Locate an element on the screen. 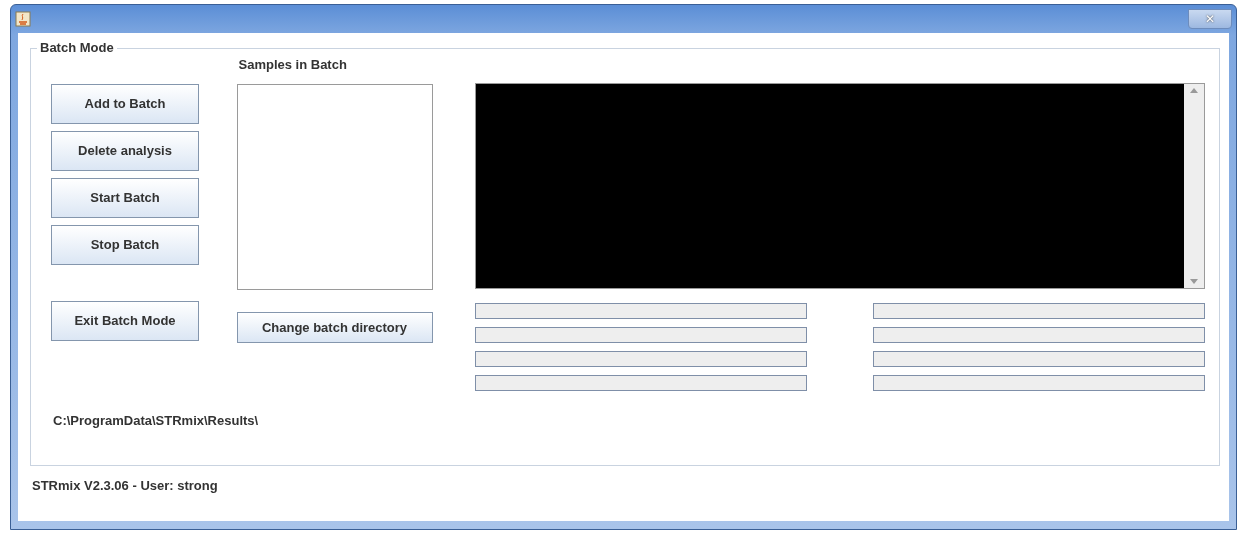 This screenshot has height=533, width=1245. scroll-down-icon is located at coordinates (1194, 281).